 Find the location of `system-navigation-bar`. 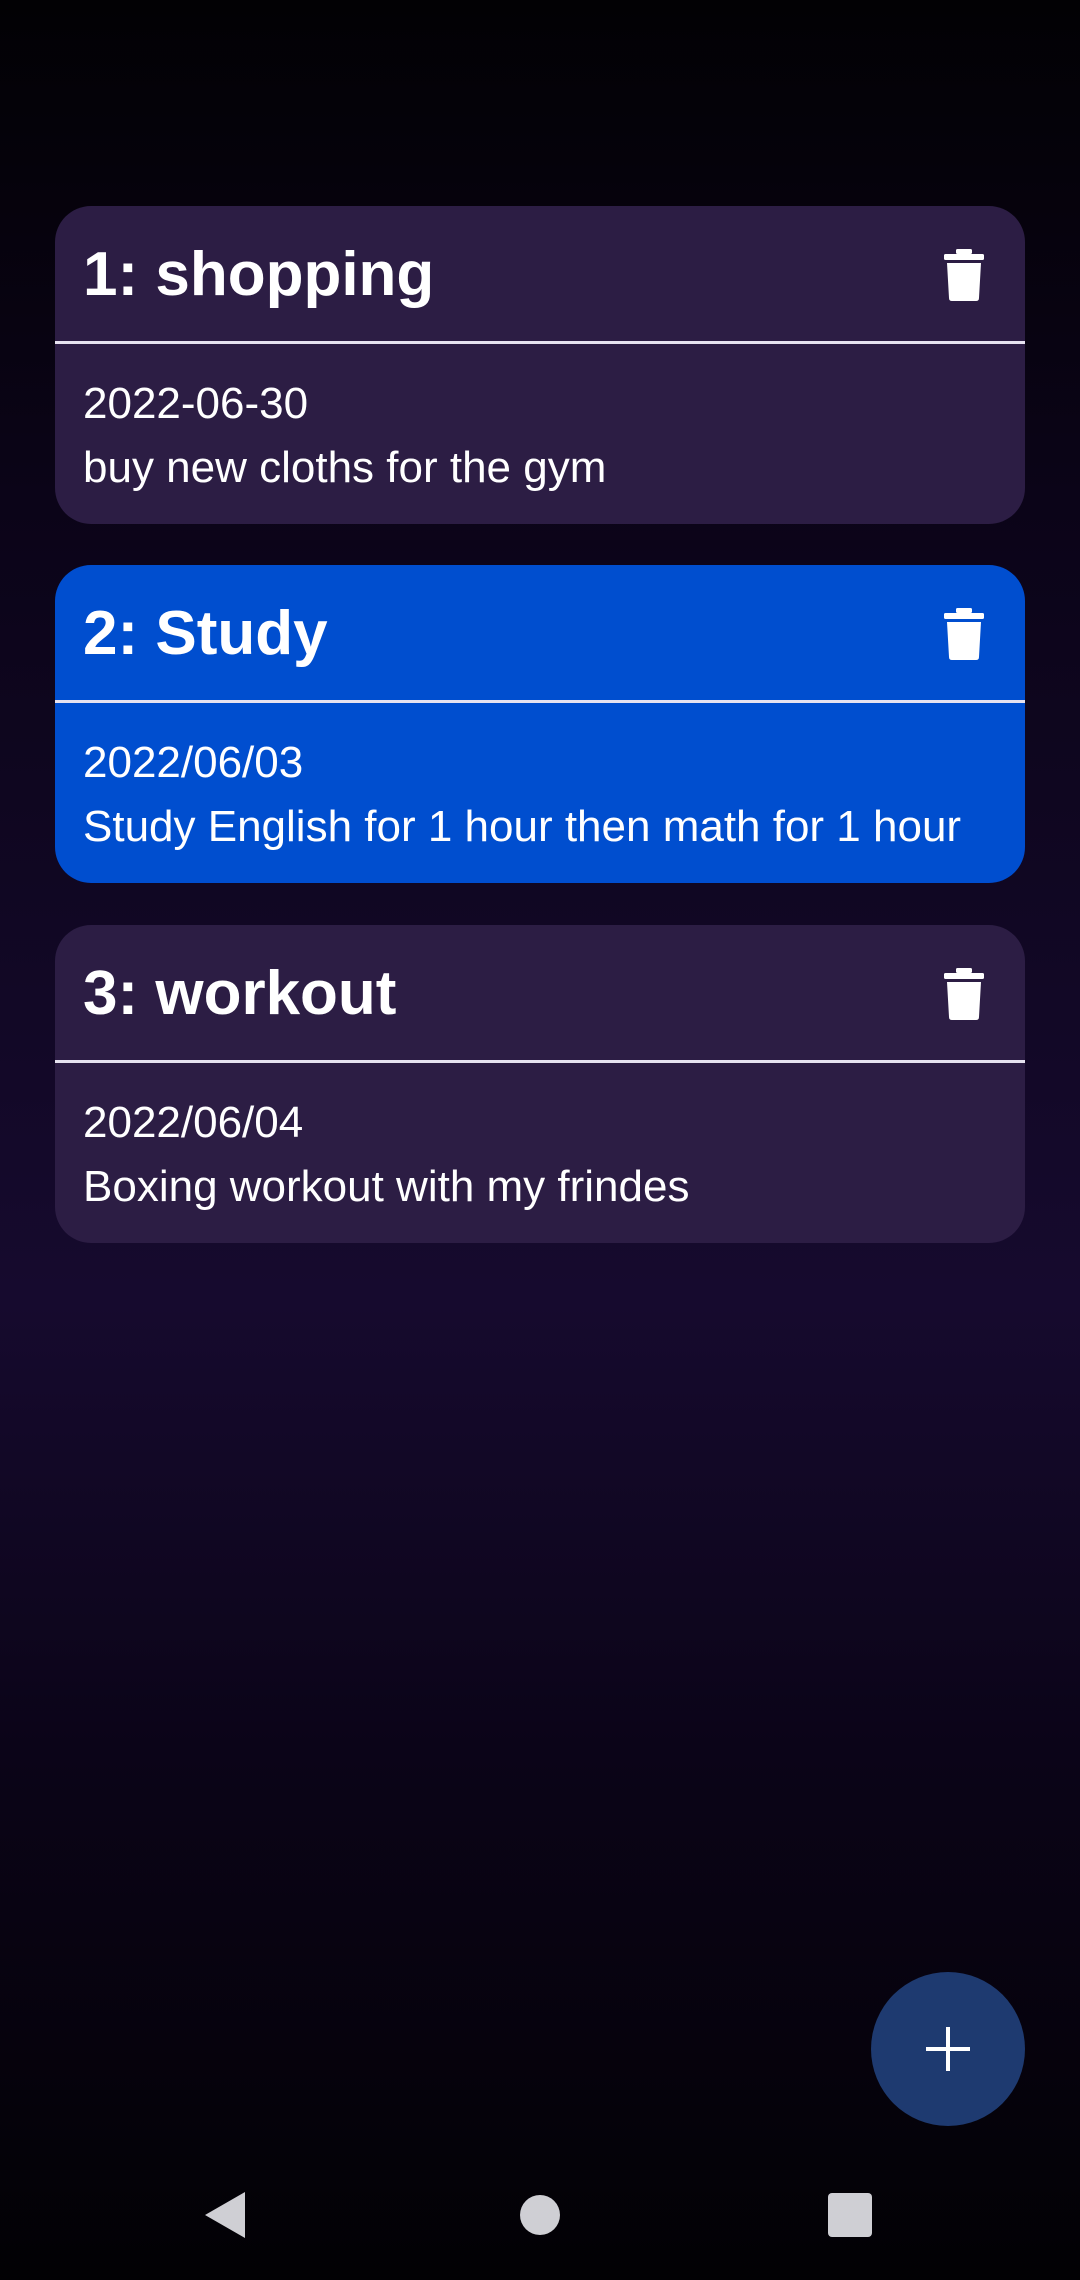

system-navigation-bar is located at coordinates (540, 2215).